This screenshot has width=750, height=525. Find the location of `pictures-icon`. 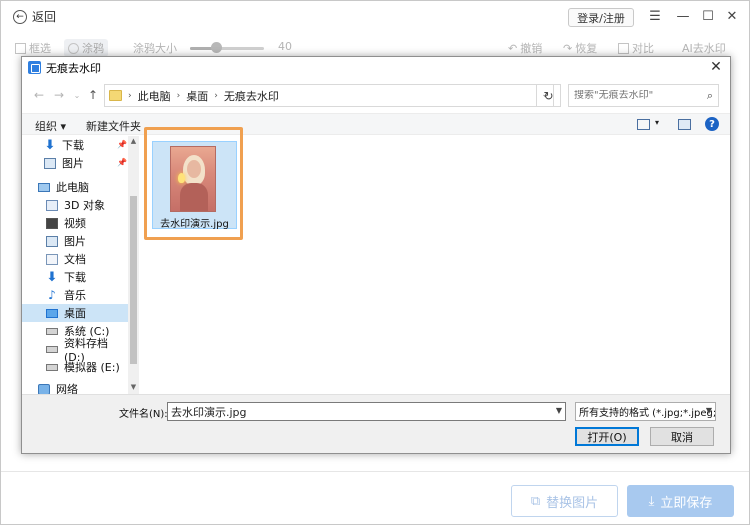

pictures-icon is located at coordinates (50, 163).